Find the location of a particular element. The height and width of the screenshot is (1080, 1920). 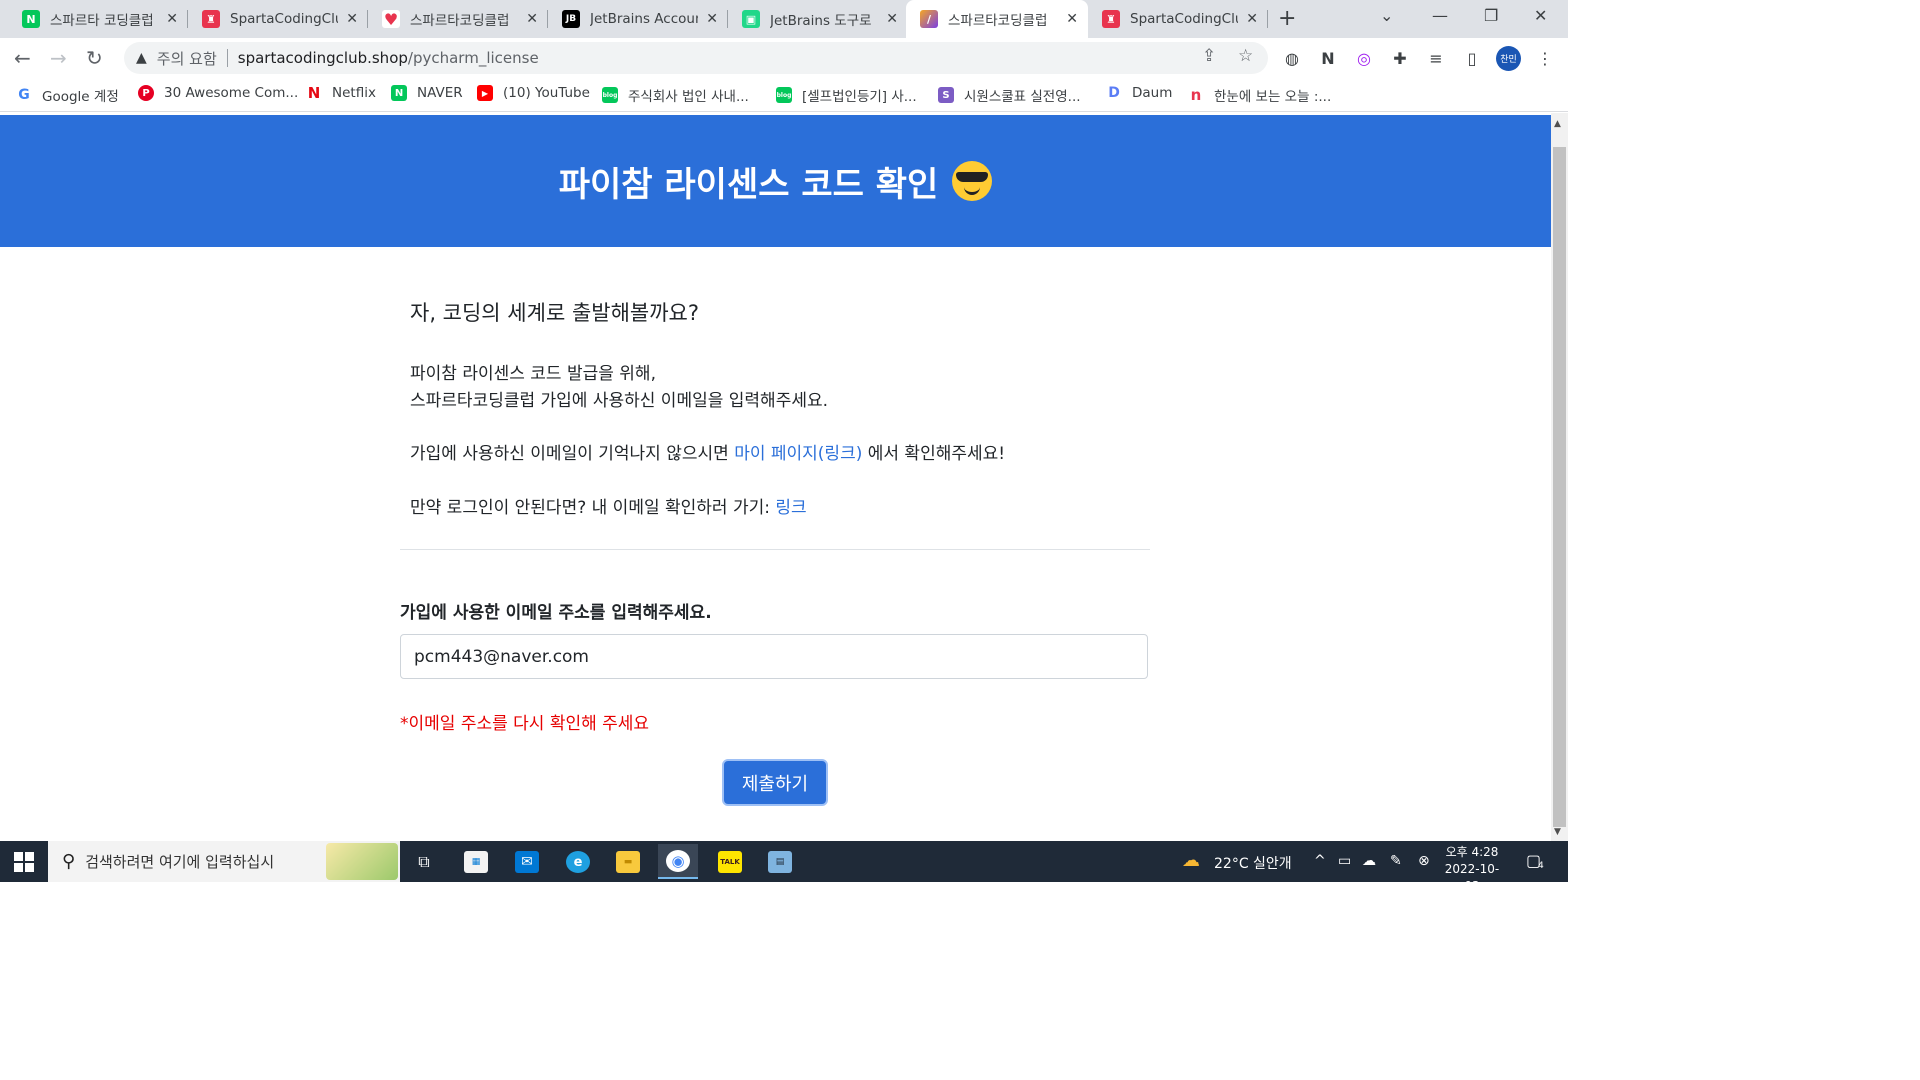

url-host: spartacodingclub.shop is located at coordinates (322, 58).